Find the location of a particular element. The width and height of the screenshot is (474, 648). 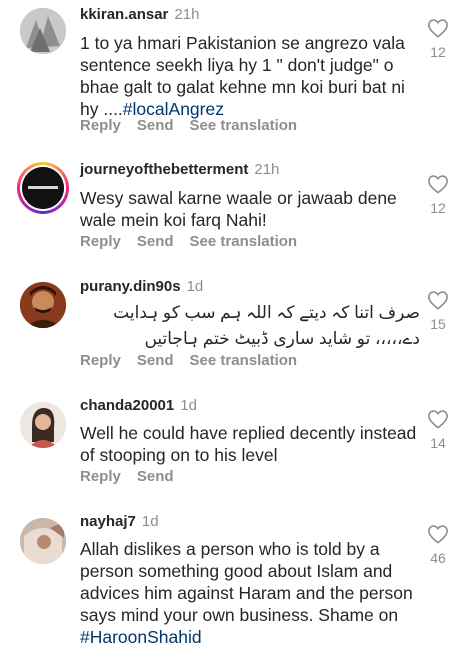

like-control: 14 is located at coordinates (438, 430).